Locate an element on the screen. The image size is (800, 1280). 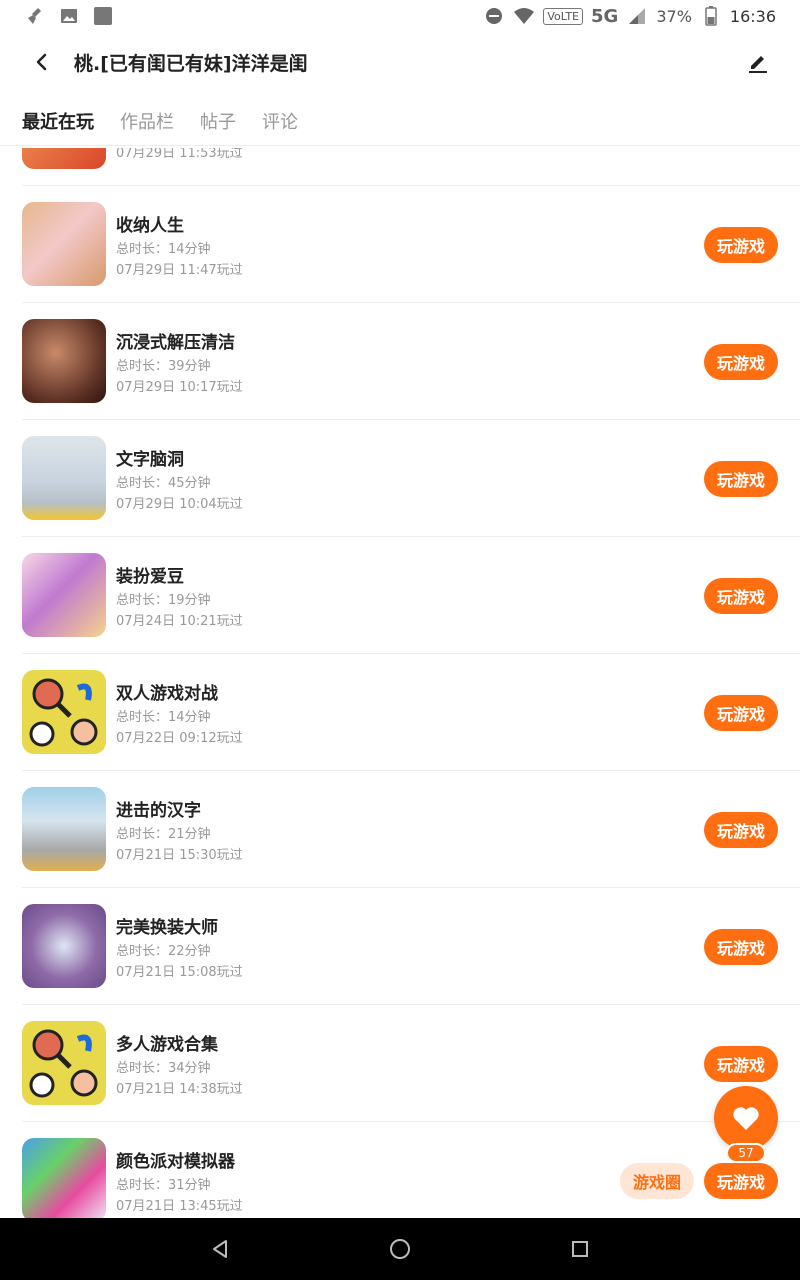
last-played: 07月21日 15:30玩过 is located at coordinates (179, 855).